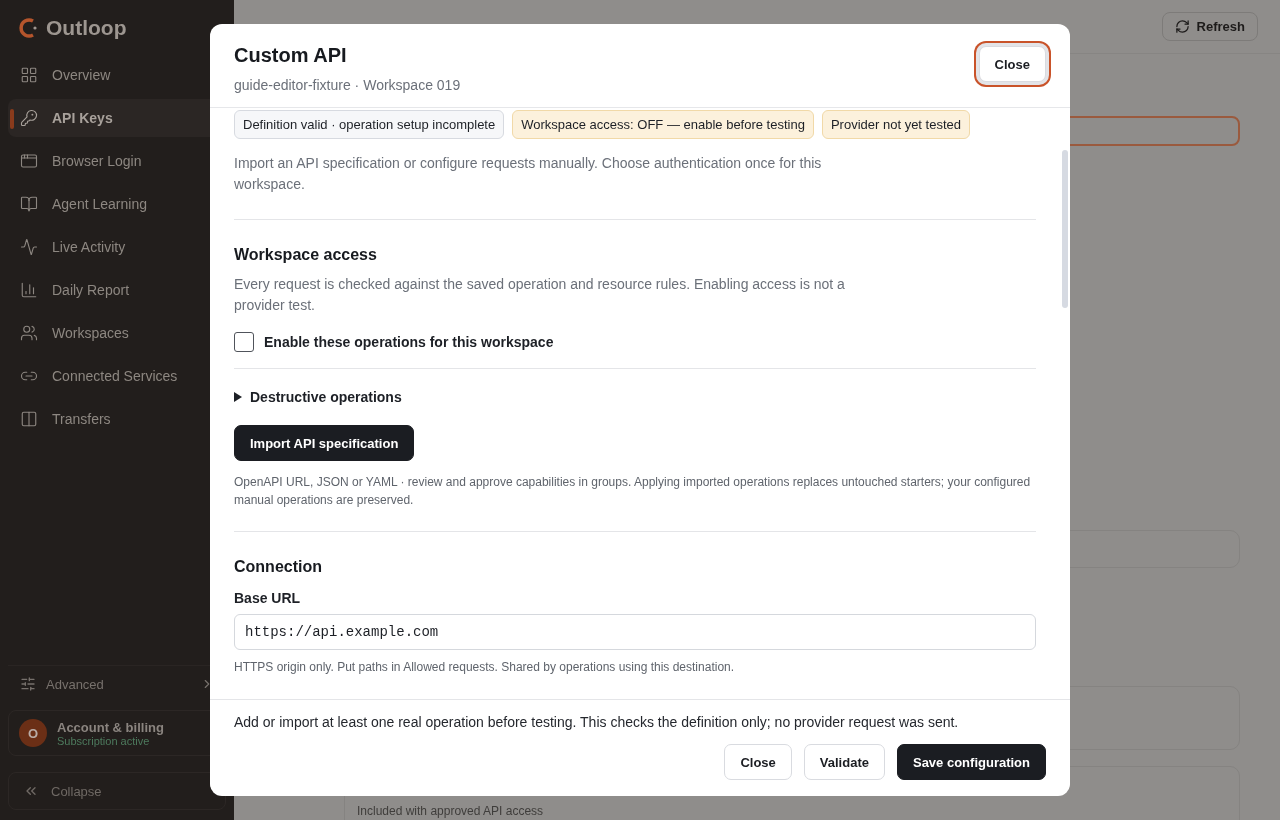 The width and height of the screenshot is (1280, 820). What do you see at coordinates (1209, 26) in the screenshot?
I see `refresh-button: Refresh` at bounding box center [1209, 26].